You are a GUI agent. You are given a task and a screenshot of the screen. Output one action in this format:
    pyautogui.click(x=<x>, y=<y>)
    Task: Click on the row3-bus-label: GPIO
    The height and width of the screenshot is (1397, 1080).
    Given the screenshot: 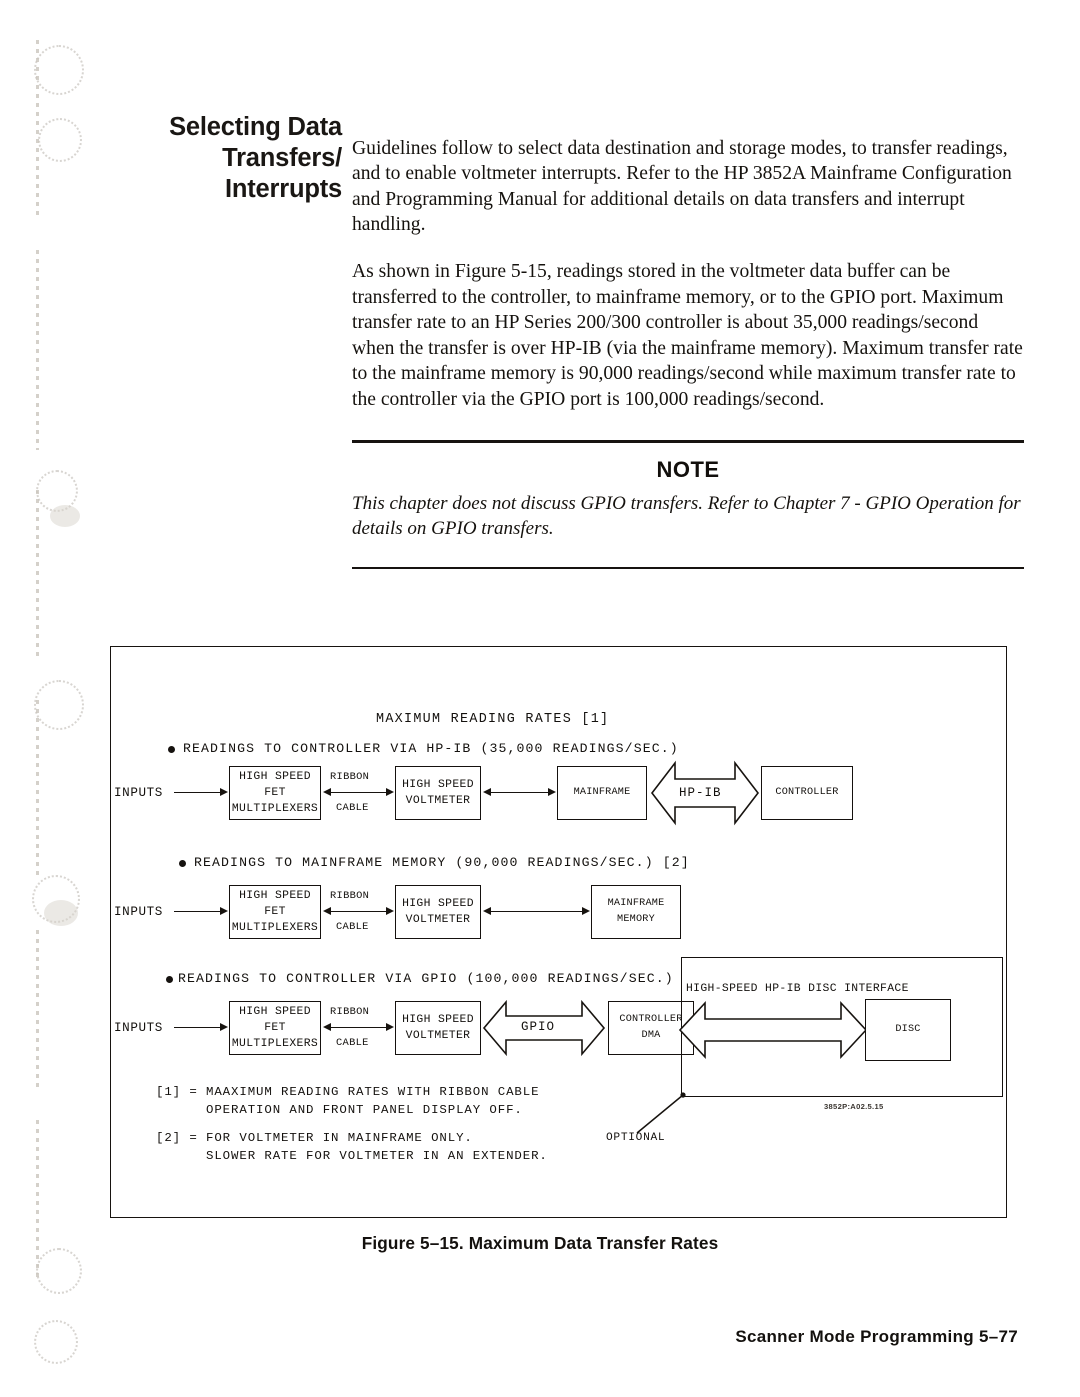 What is the action you would take?
    pyautogui.click(x=538, y=1027)
    